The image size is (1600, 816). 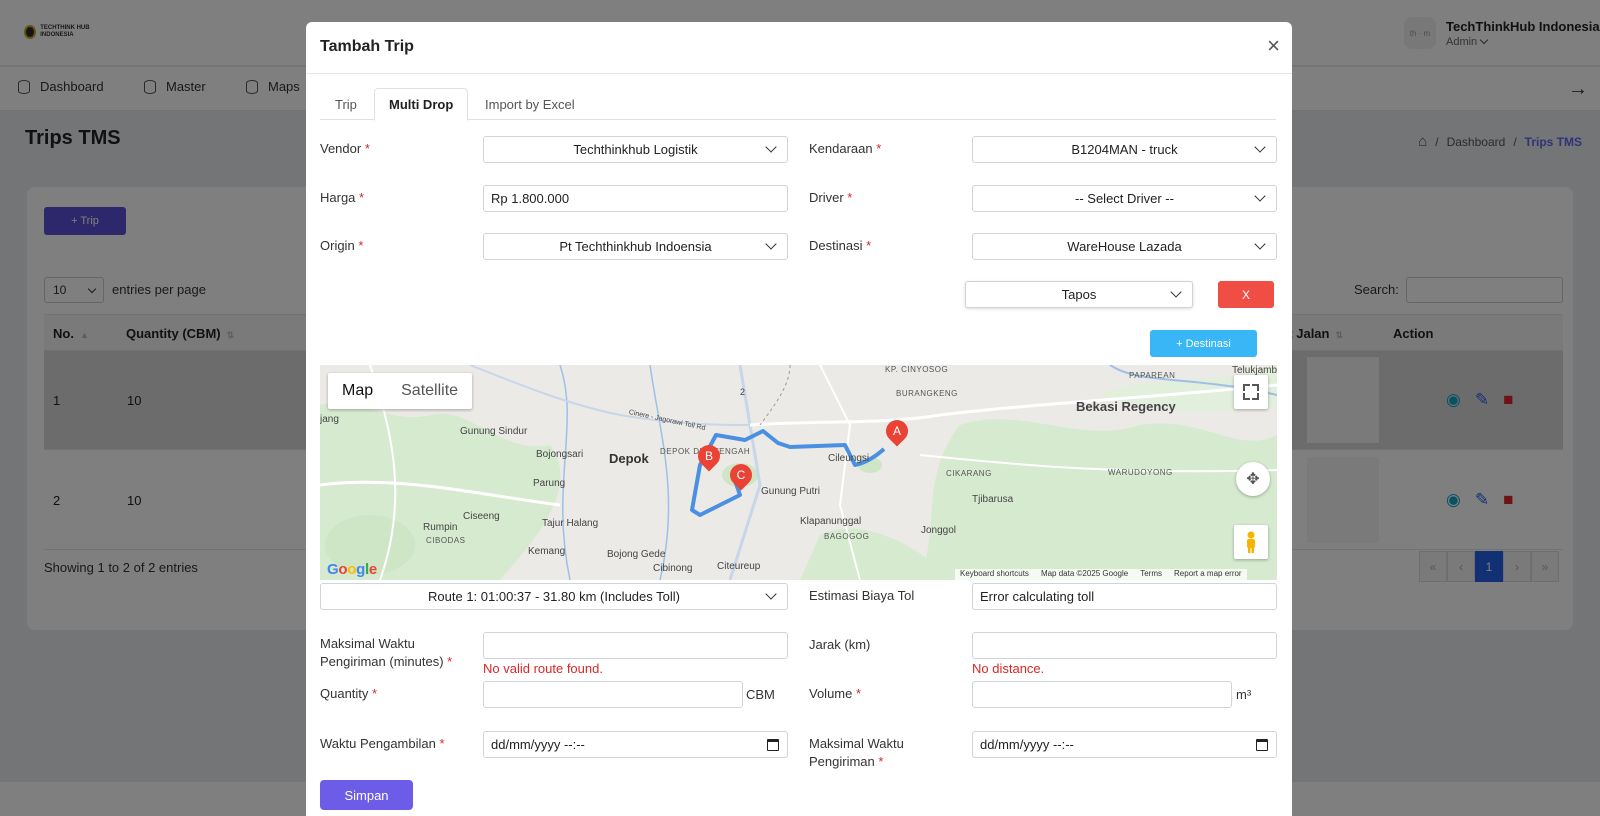 I want to click on map-label: Gunung Sindur, so click(x=494, y=431).